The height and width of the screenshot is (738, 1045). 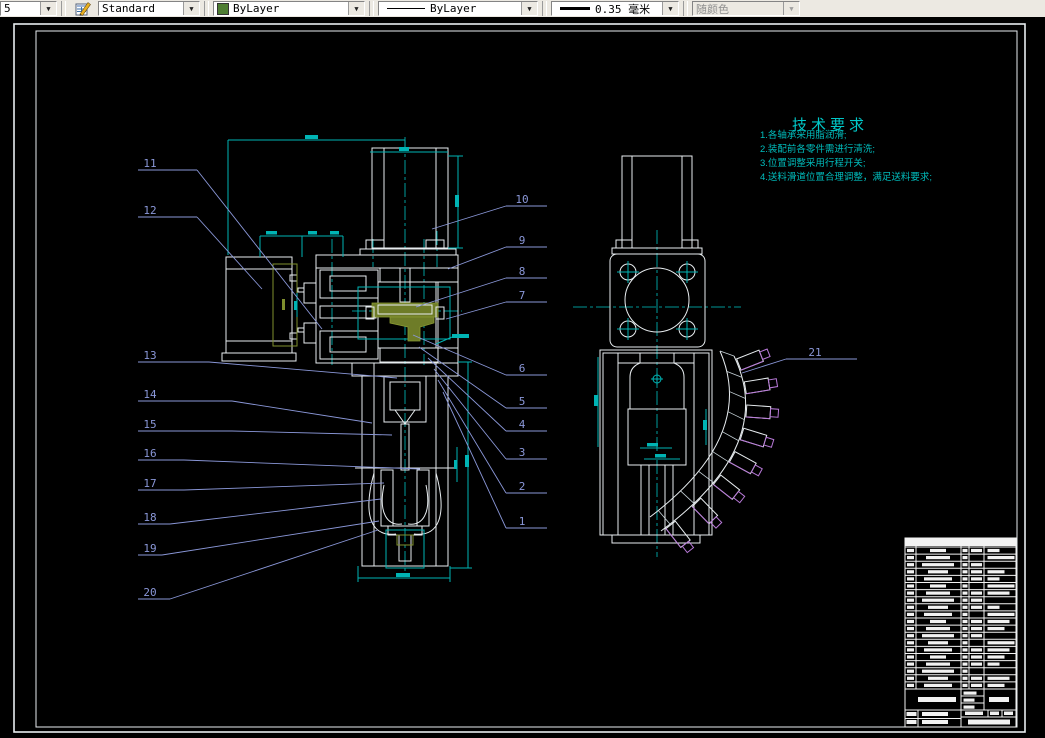 What do you see at coordinates (149, 355) in the screenshot?
I see `callout-label: 13` at bounding box center [149, 355].